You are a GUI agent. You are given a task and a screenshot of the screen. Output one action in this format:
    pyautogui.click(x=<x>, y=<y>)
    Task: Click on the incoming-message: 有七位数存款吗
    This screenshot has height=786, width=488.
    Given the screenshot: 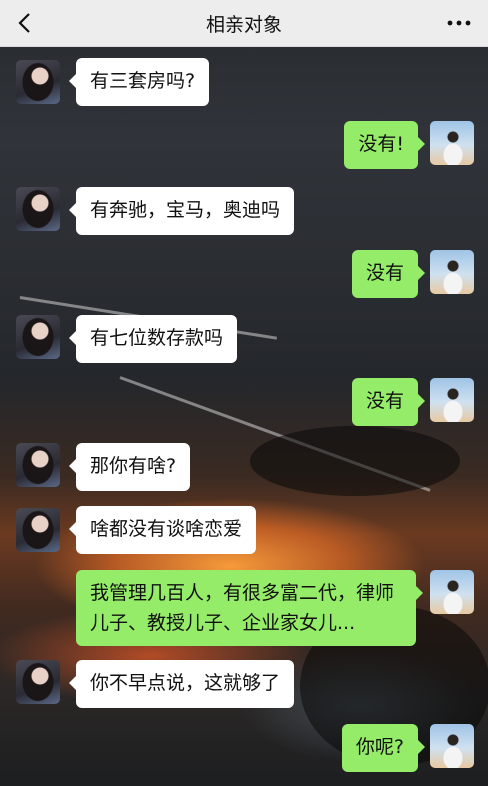 What is the action you would take?
    pyautogui.click(x=153, y=339)
    